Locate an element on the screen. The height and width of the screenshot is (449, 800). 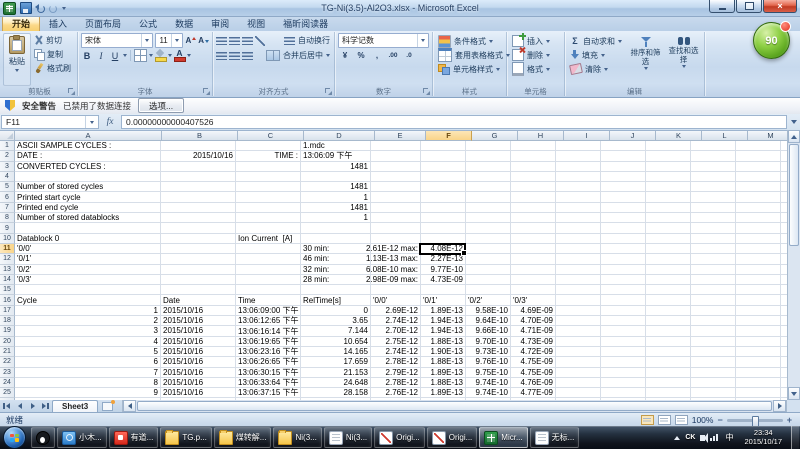
vertical-scroll-thumb is located at coordinates (794, 195).